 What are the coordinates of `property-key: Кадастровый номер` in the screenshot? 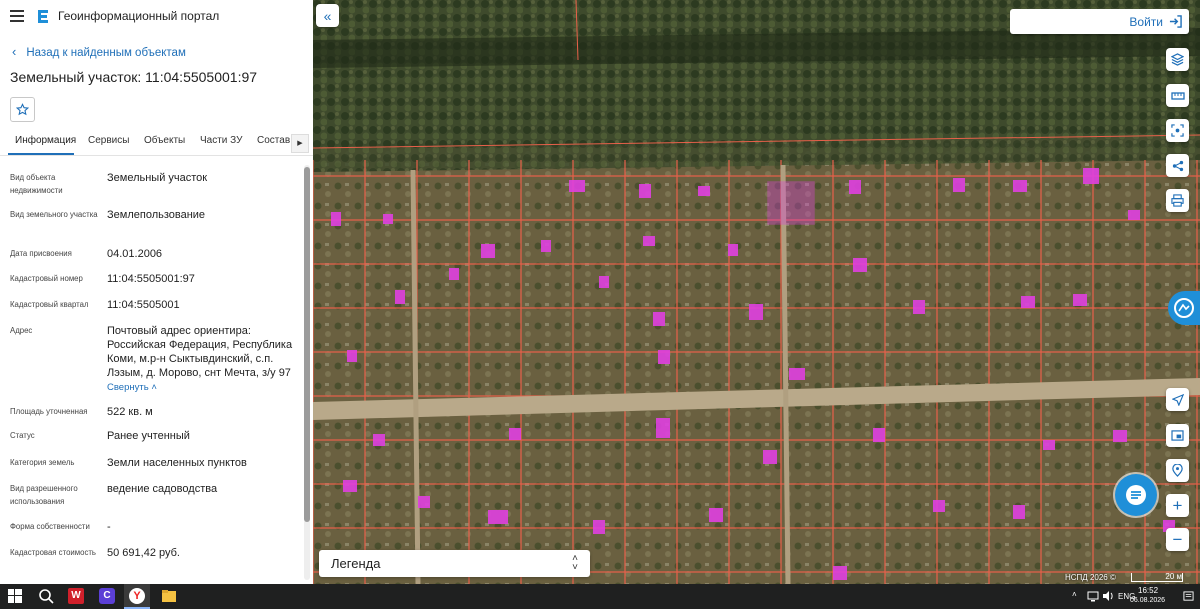 It's located at (46, 278).